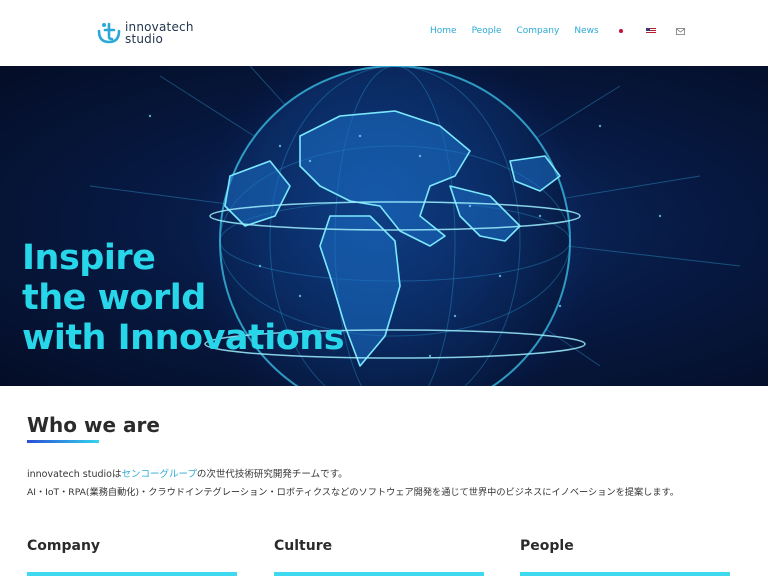 This screenshot has height=576, width=768. What do you see at coordinates (183, 338) in the screenshot?
I see `headline-line-3: with Innovations` at bounding box center [183, 338].